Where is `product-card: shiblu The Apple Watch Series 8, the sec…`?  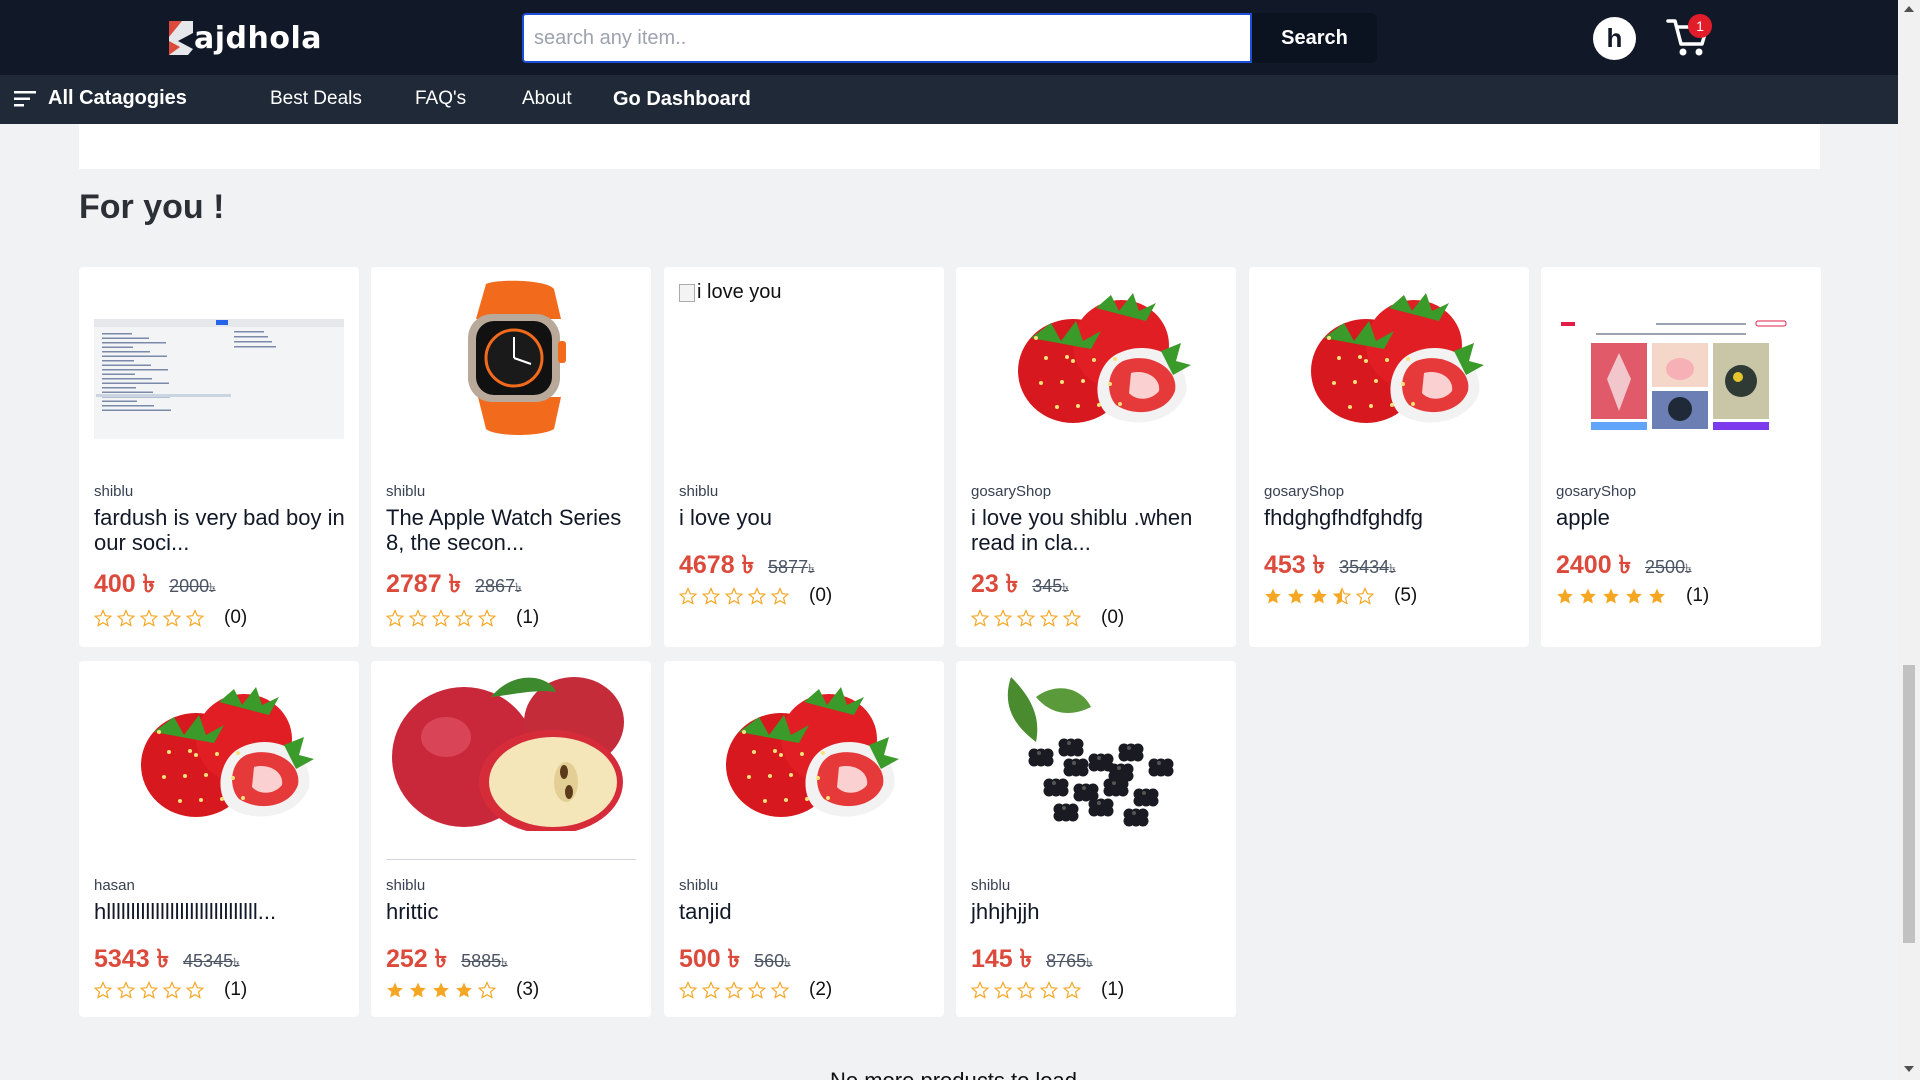
product-card: shiblu The Apple Watch Series 8, the sec… is located at coordinates (511, 457).